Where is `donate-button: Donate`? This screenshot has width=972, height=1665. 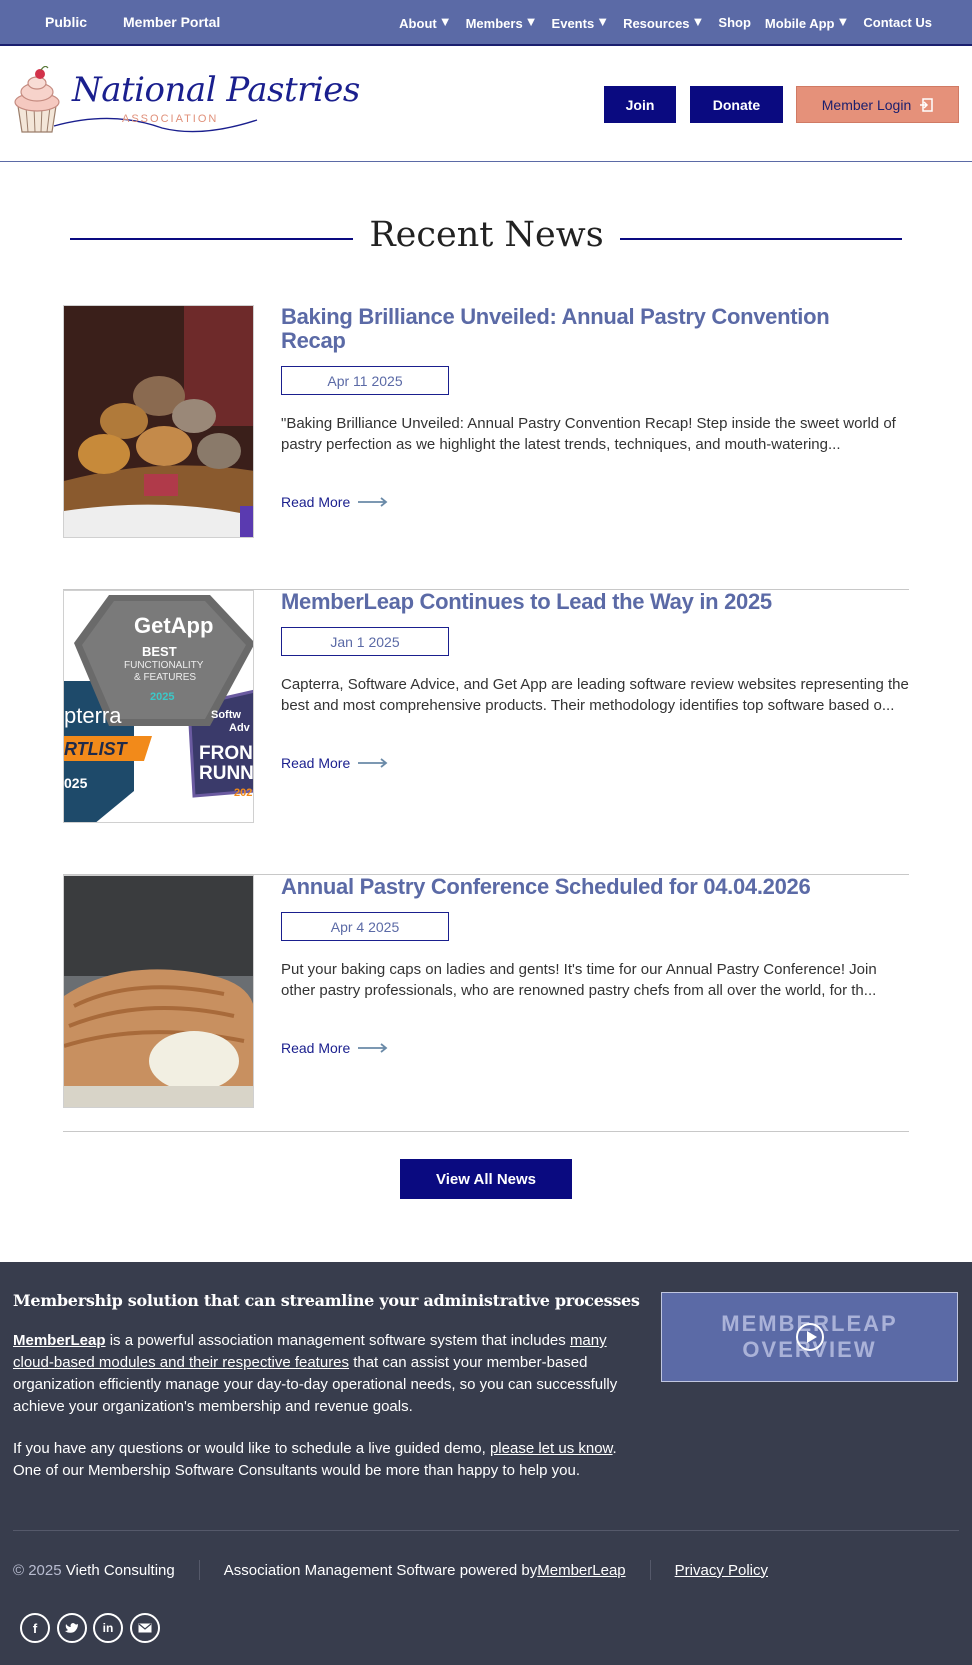 donate-button: Donate is located at coordinates (736, 104).